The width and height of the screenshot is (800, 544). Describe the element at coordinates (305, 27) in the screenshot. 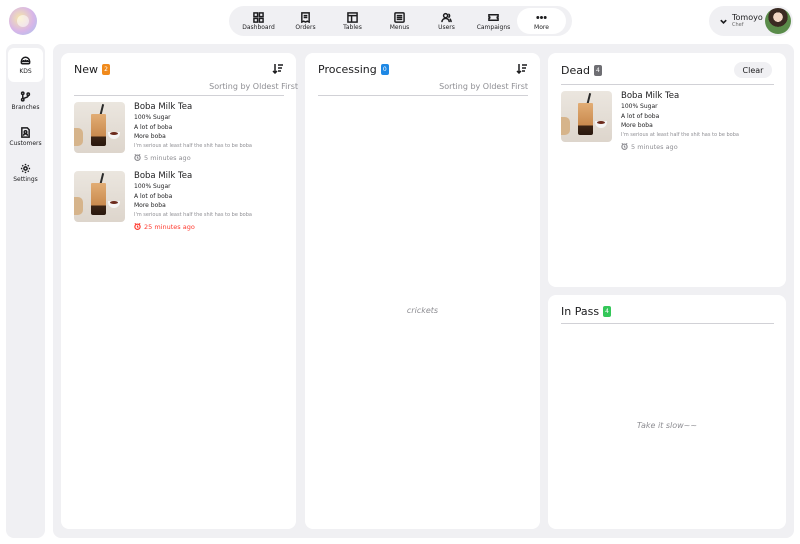

I see `nav-label: Orders` at that location.